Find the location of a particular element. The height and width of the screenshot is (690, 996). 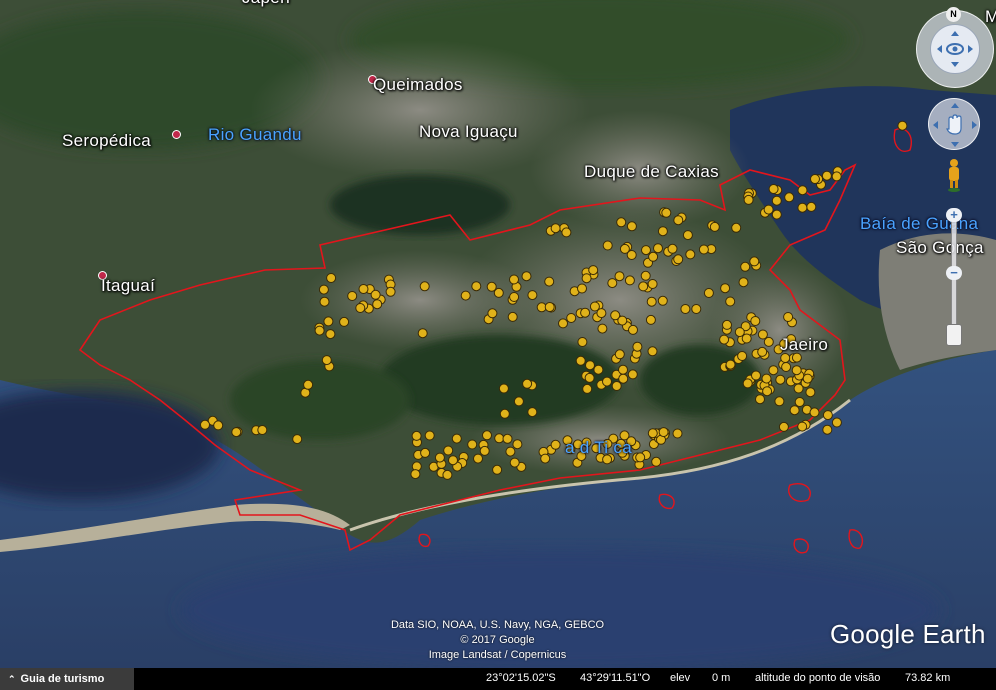

tour-guide-button: ⌃ Guia de turismo is located at coordinates (67, 679).